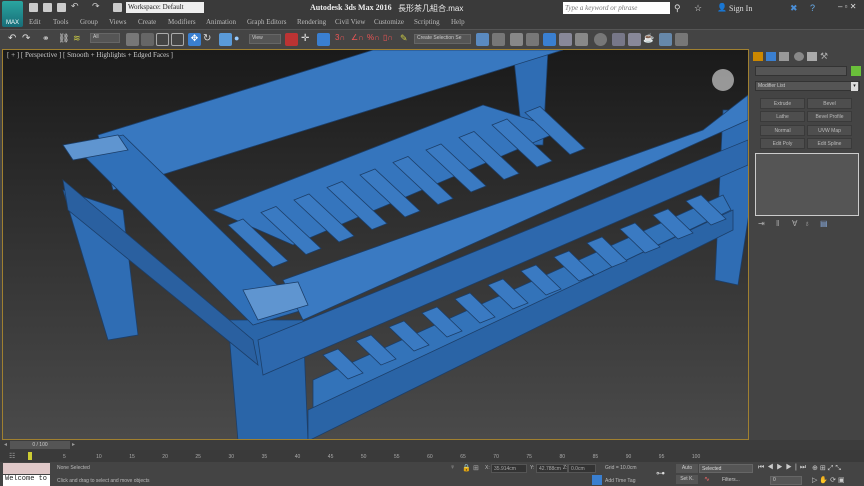 Image resolution: width=864 pixels, height=486 pixels. Describe the element at coordinates (516, 39) in the screenshot. I see `layer-explorer-icon` at that location.